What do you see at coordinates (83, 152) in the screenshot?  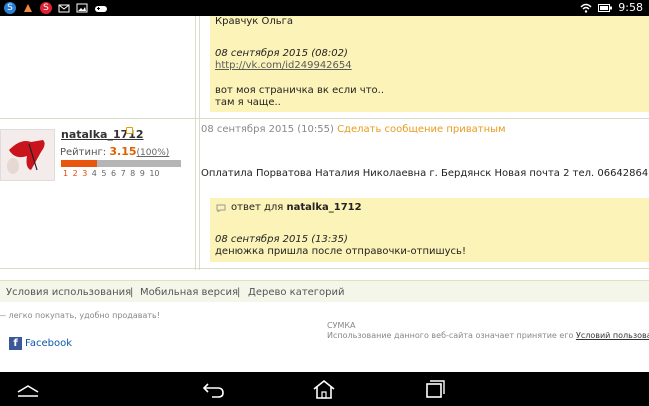 I see `rating-label: Рейтинг:` at bounding box center [83, 152].